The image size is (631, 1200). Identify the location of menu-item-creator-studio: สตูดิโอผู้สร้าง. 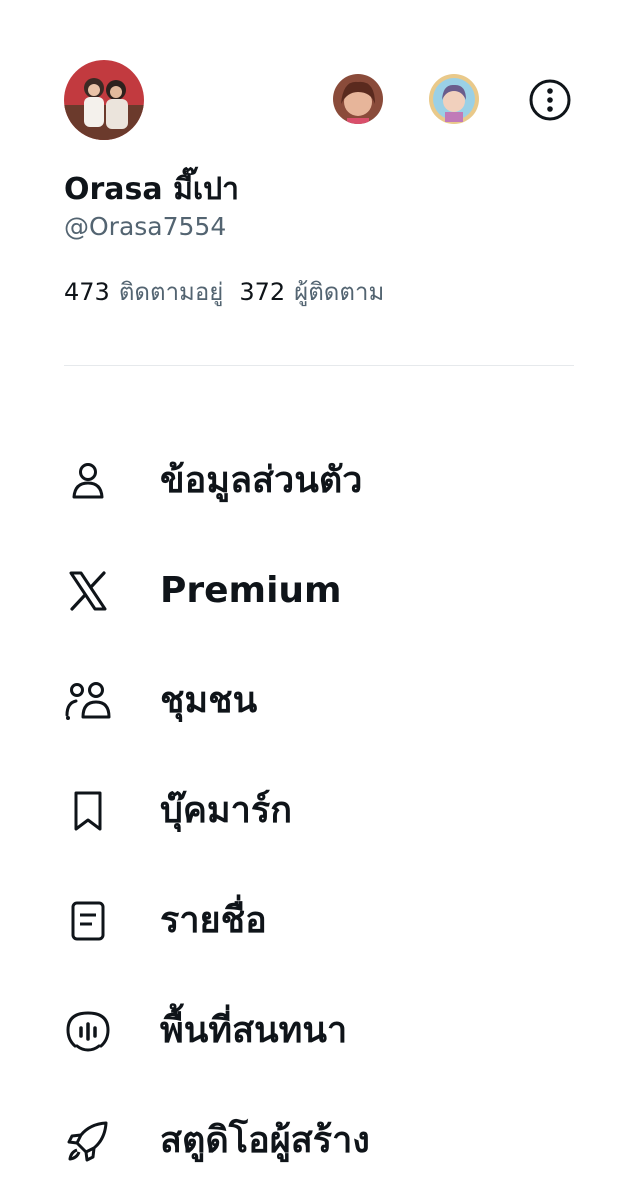
(315, 1141).